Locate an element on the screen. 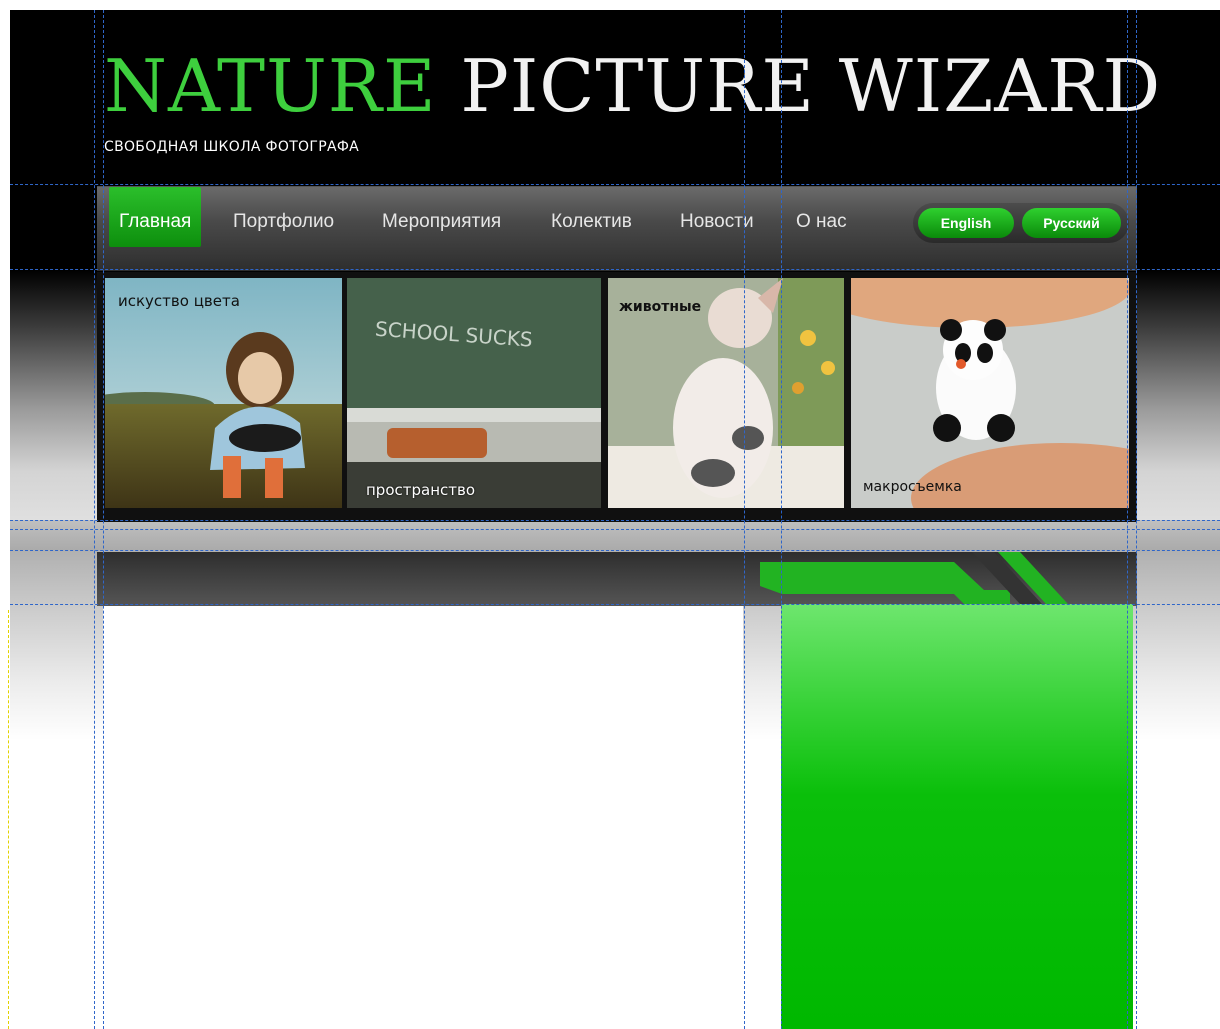 The width and height of the screenshot is (1220, 1029). nav-item-about: О нас is located at coordinates (821, 217).